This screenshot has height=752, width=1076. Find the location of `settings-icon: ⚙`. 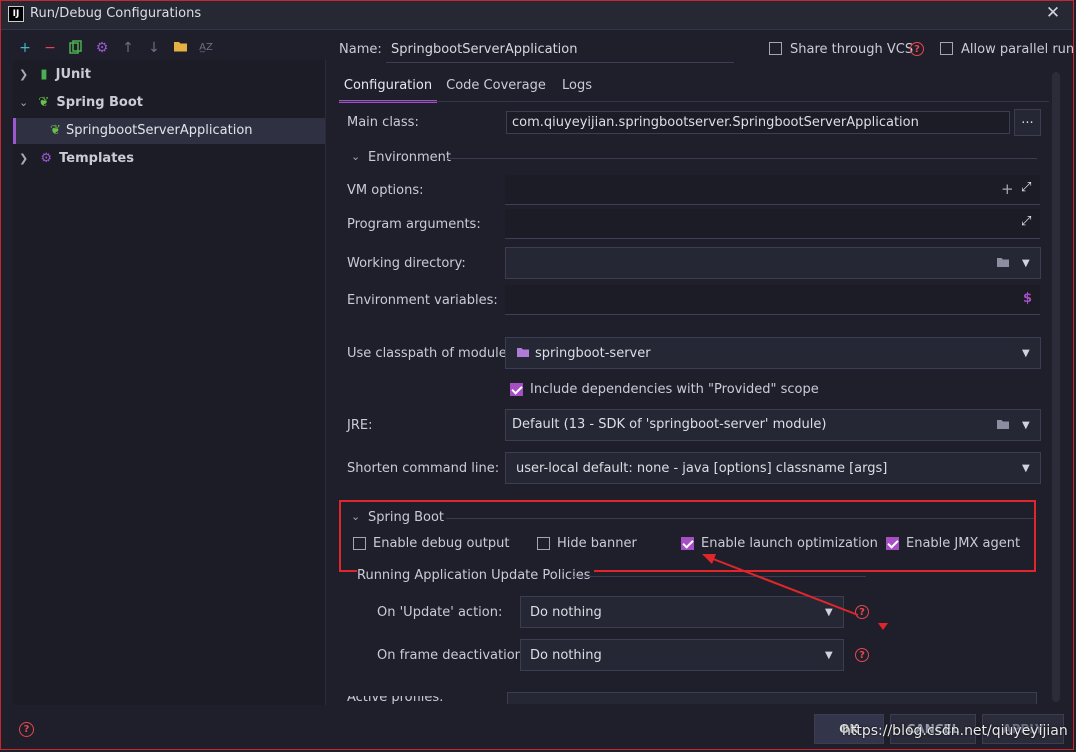

settings-icon: ⚙ is located at coordinates (102, 48).